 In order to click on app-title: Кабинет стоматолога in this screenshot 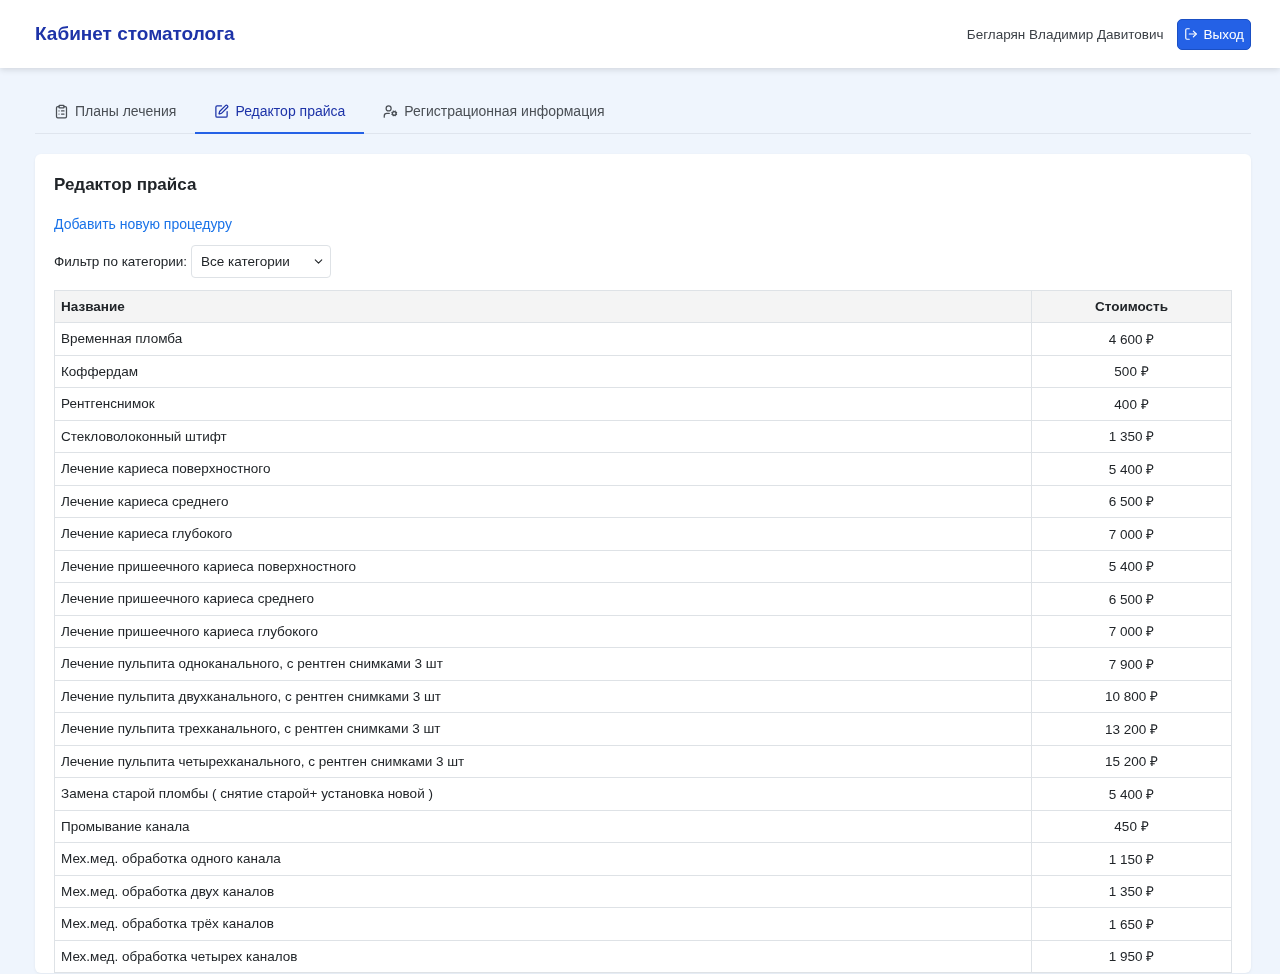, I will do `click(135, 34)`.